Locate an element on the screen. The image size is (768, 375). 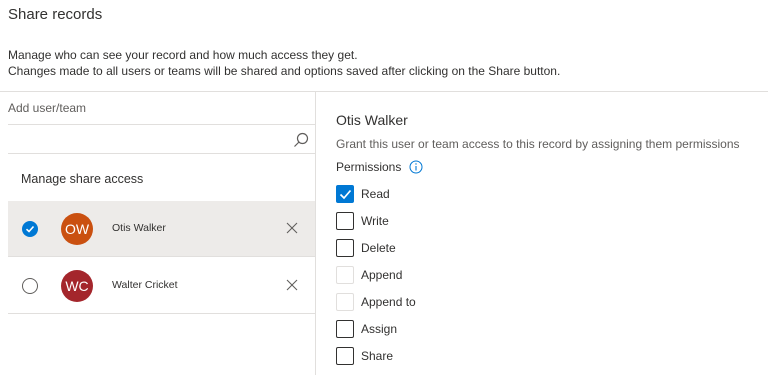
add-user-label: Add user/team is located at coordinates (47, 108).